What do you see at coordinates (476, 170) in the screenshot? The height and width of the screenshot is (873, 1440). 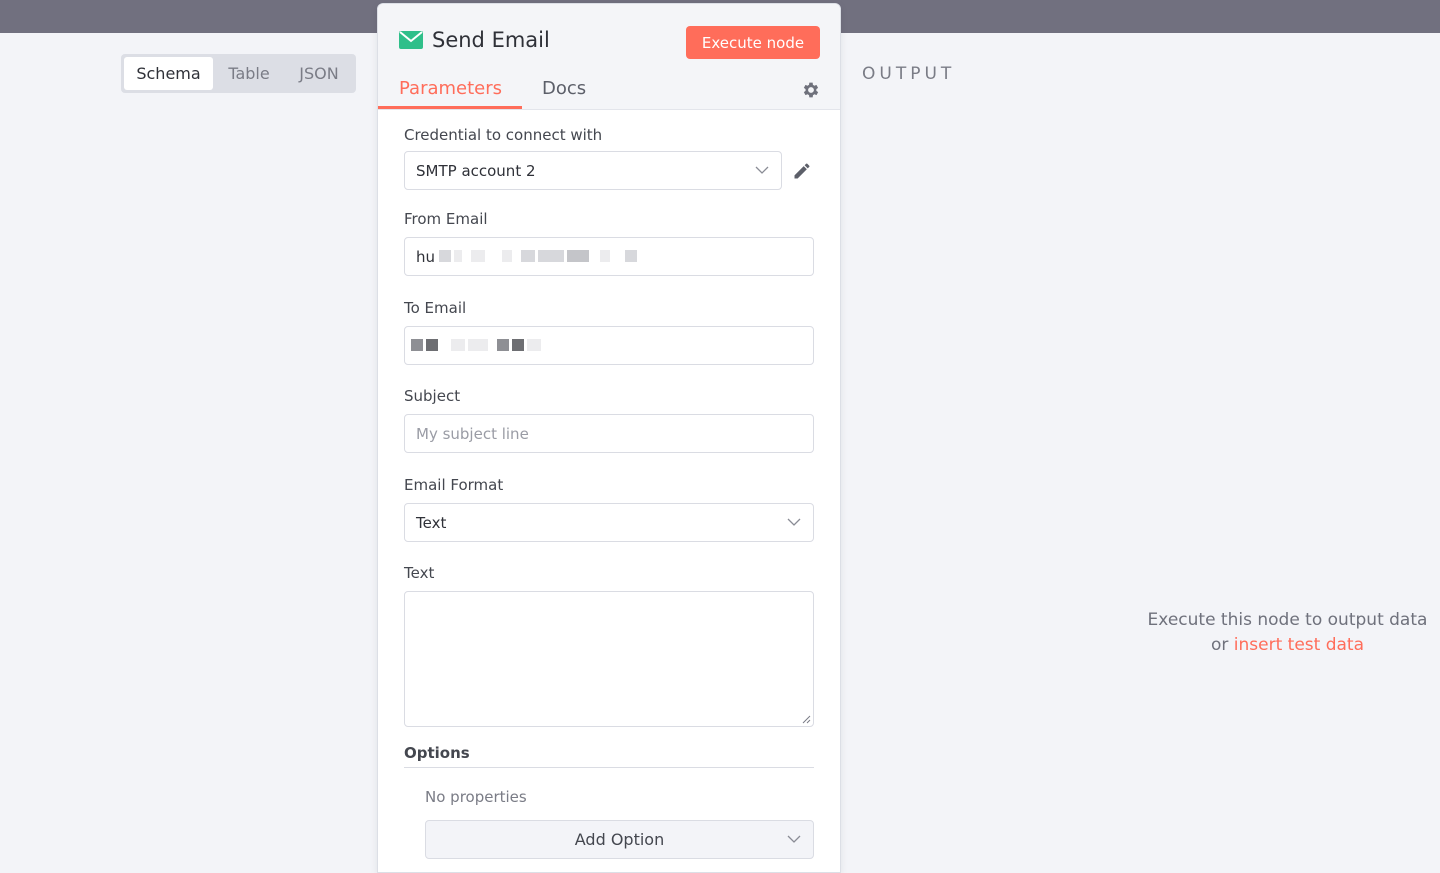 I see `credential-value: SMTP account 2` at bounding box center [476, 170].